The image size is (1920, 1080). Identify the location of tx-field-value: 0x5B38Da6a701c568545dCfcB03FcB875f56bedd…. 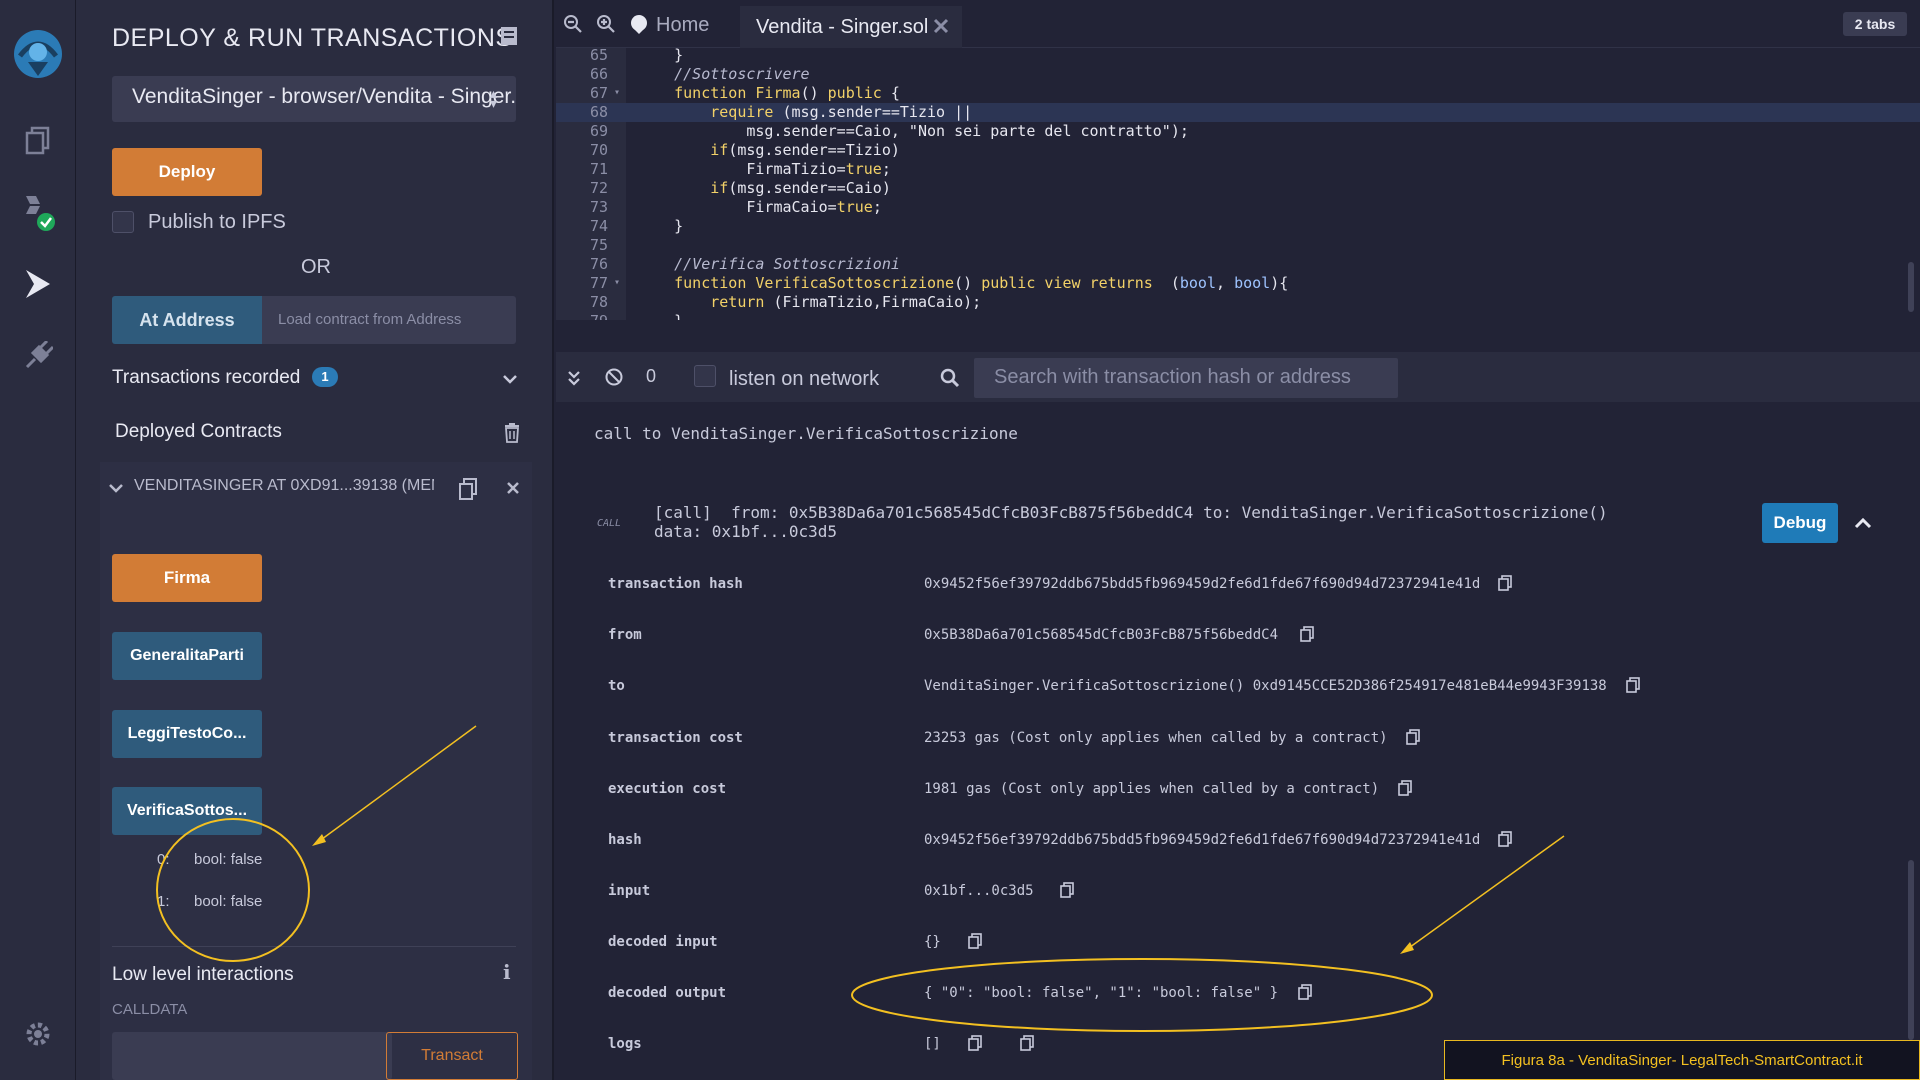
(1101, 635).